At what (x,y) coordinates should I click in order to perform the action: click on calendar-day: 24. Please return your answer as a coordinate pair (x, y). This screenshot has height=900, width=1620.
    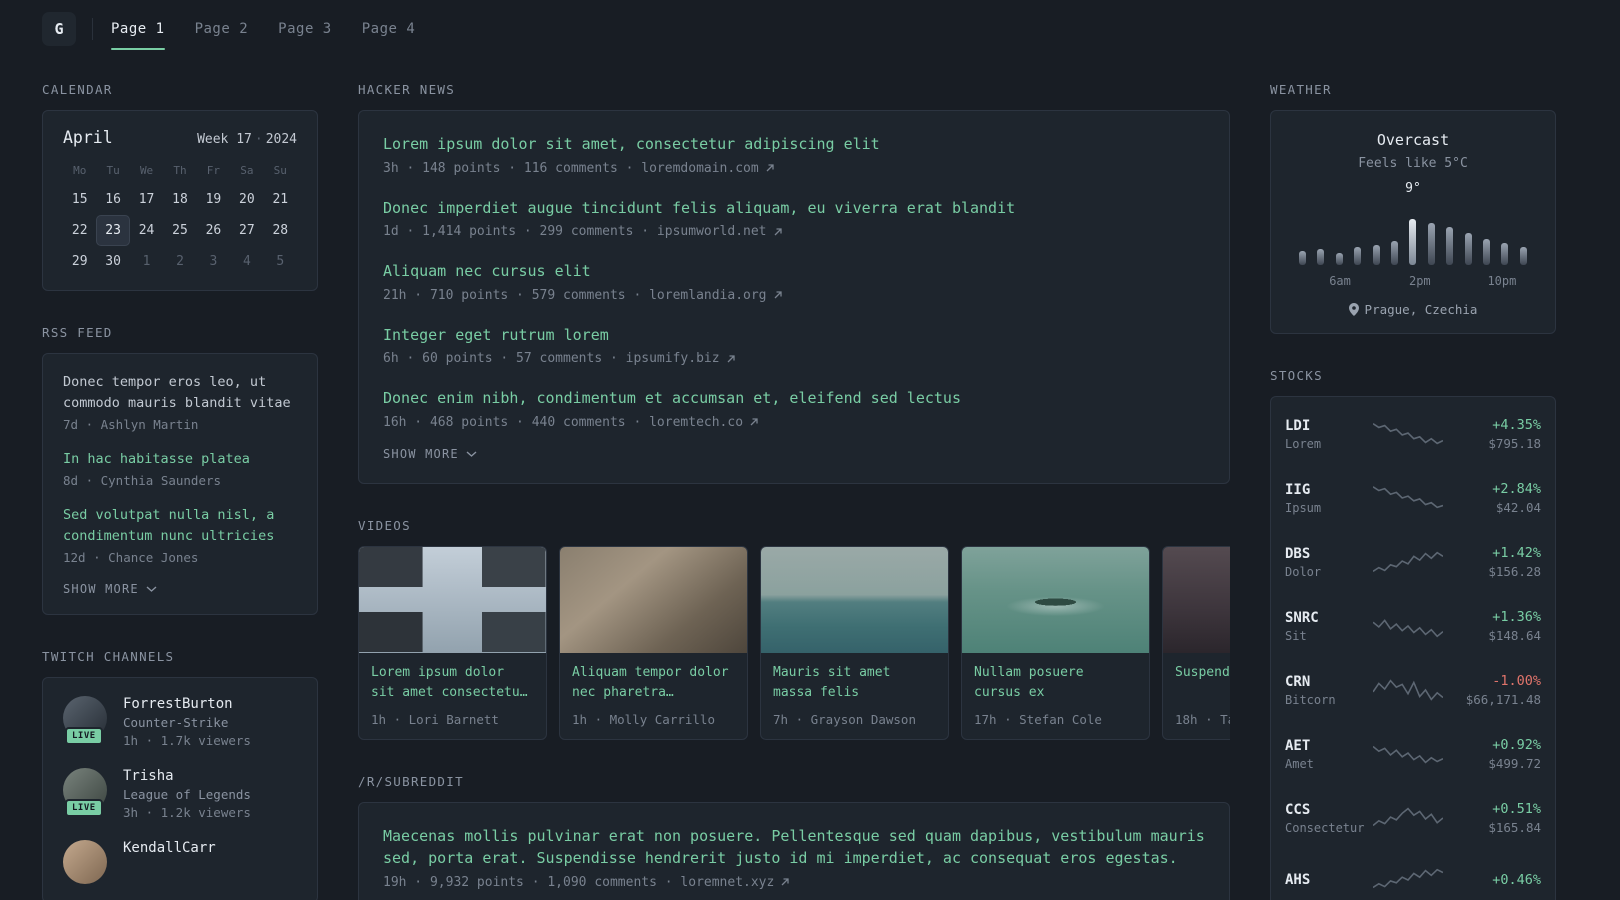
    Looking at the image, I should click on (146, 230).